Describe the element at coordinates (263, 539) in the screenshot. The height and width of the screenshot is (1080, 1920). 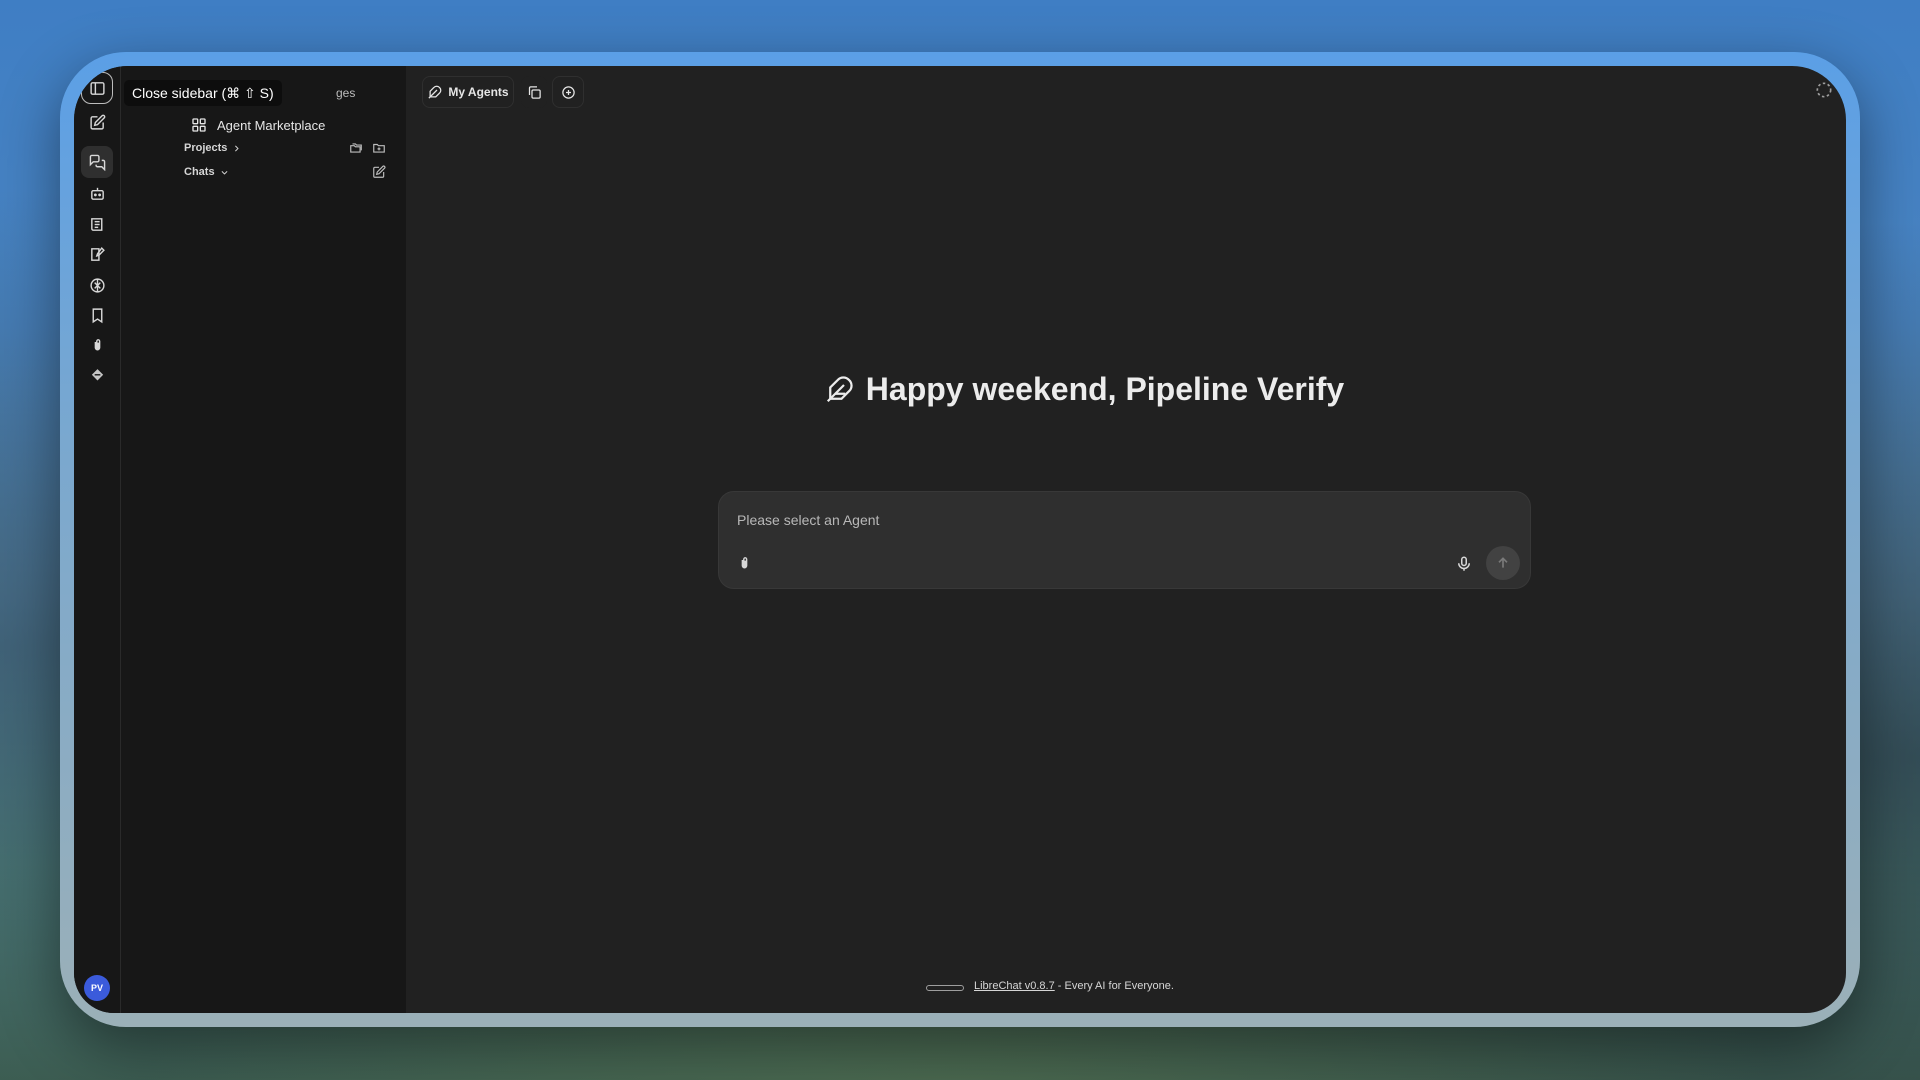
I see `side-panel: ges Agent Marketplace Projects Chats` at that location.